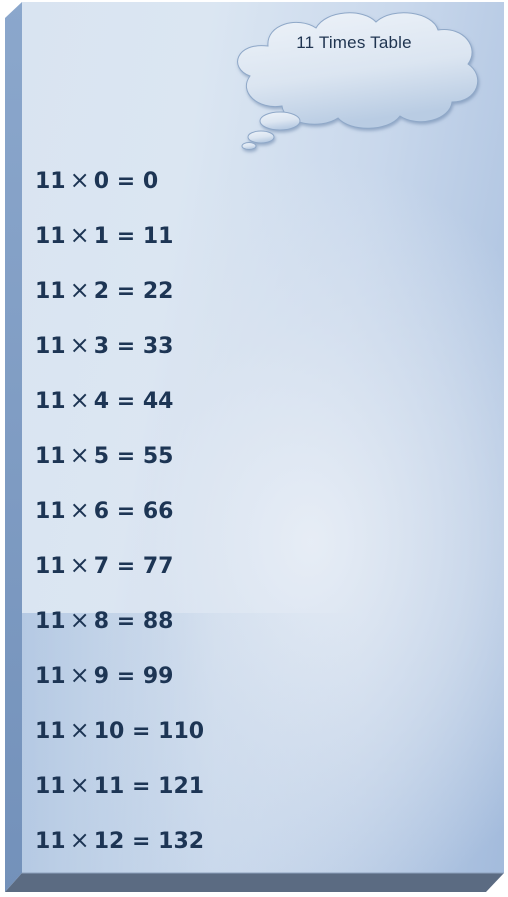 The width and height of the screenshot is (508, 897). I want to click on product: 99, so click(158, 676).